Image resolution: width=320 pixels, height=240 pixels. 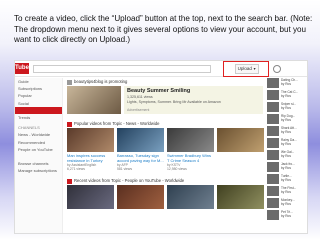 I want to click on suggested-text: The Cat C... by Ros, so click(x=294, y=95).